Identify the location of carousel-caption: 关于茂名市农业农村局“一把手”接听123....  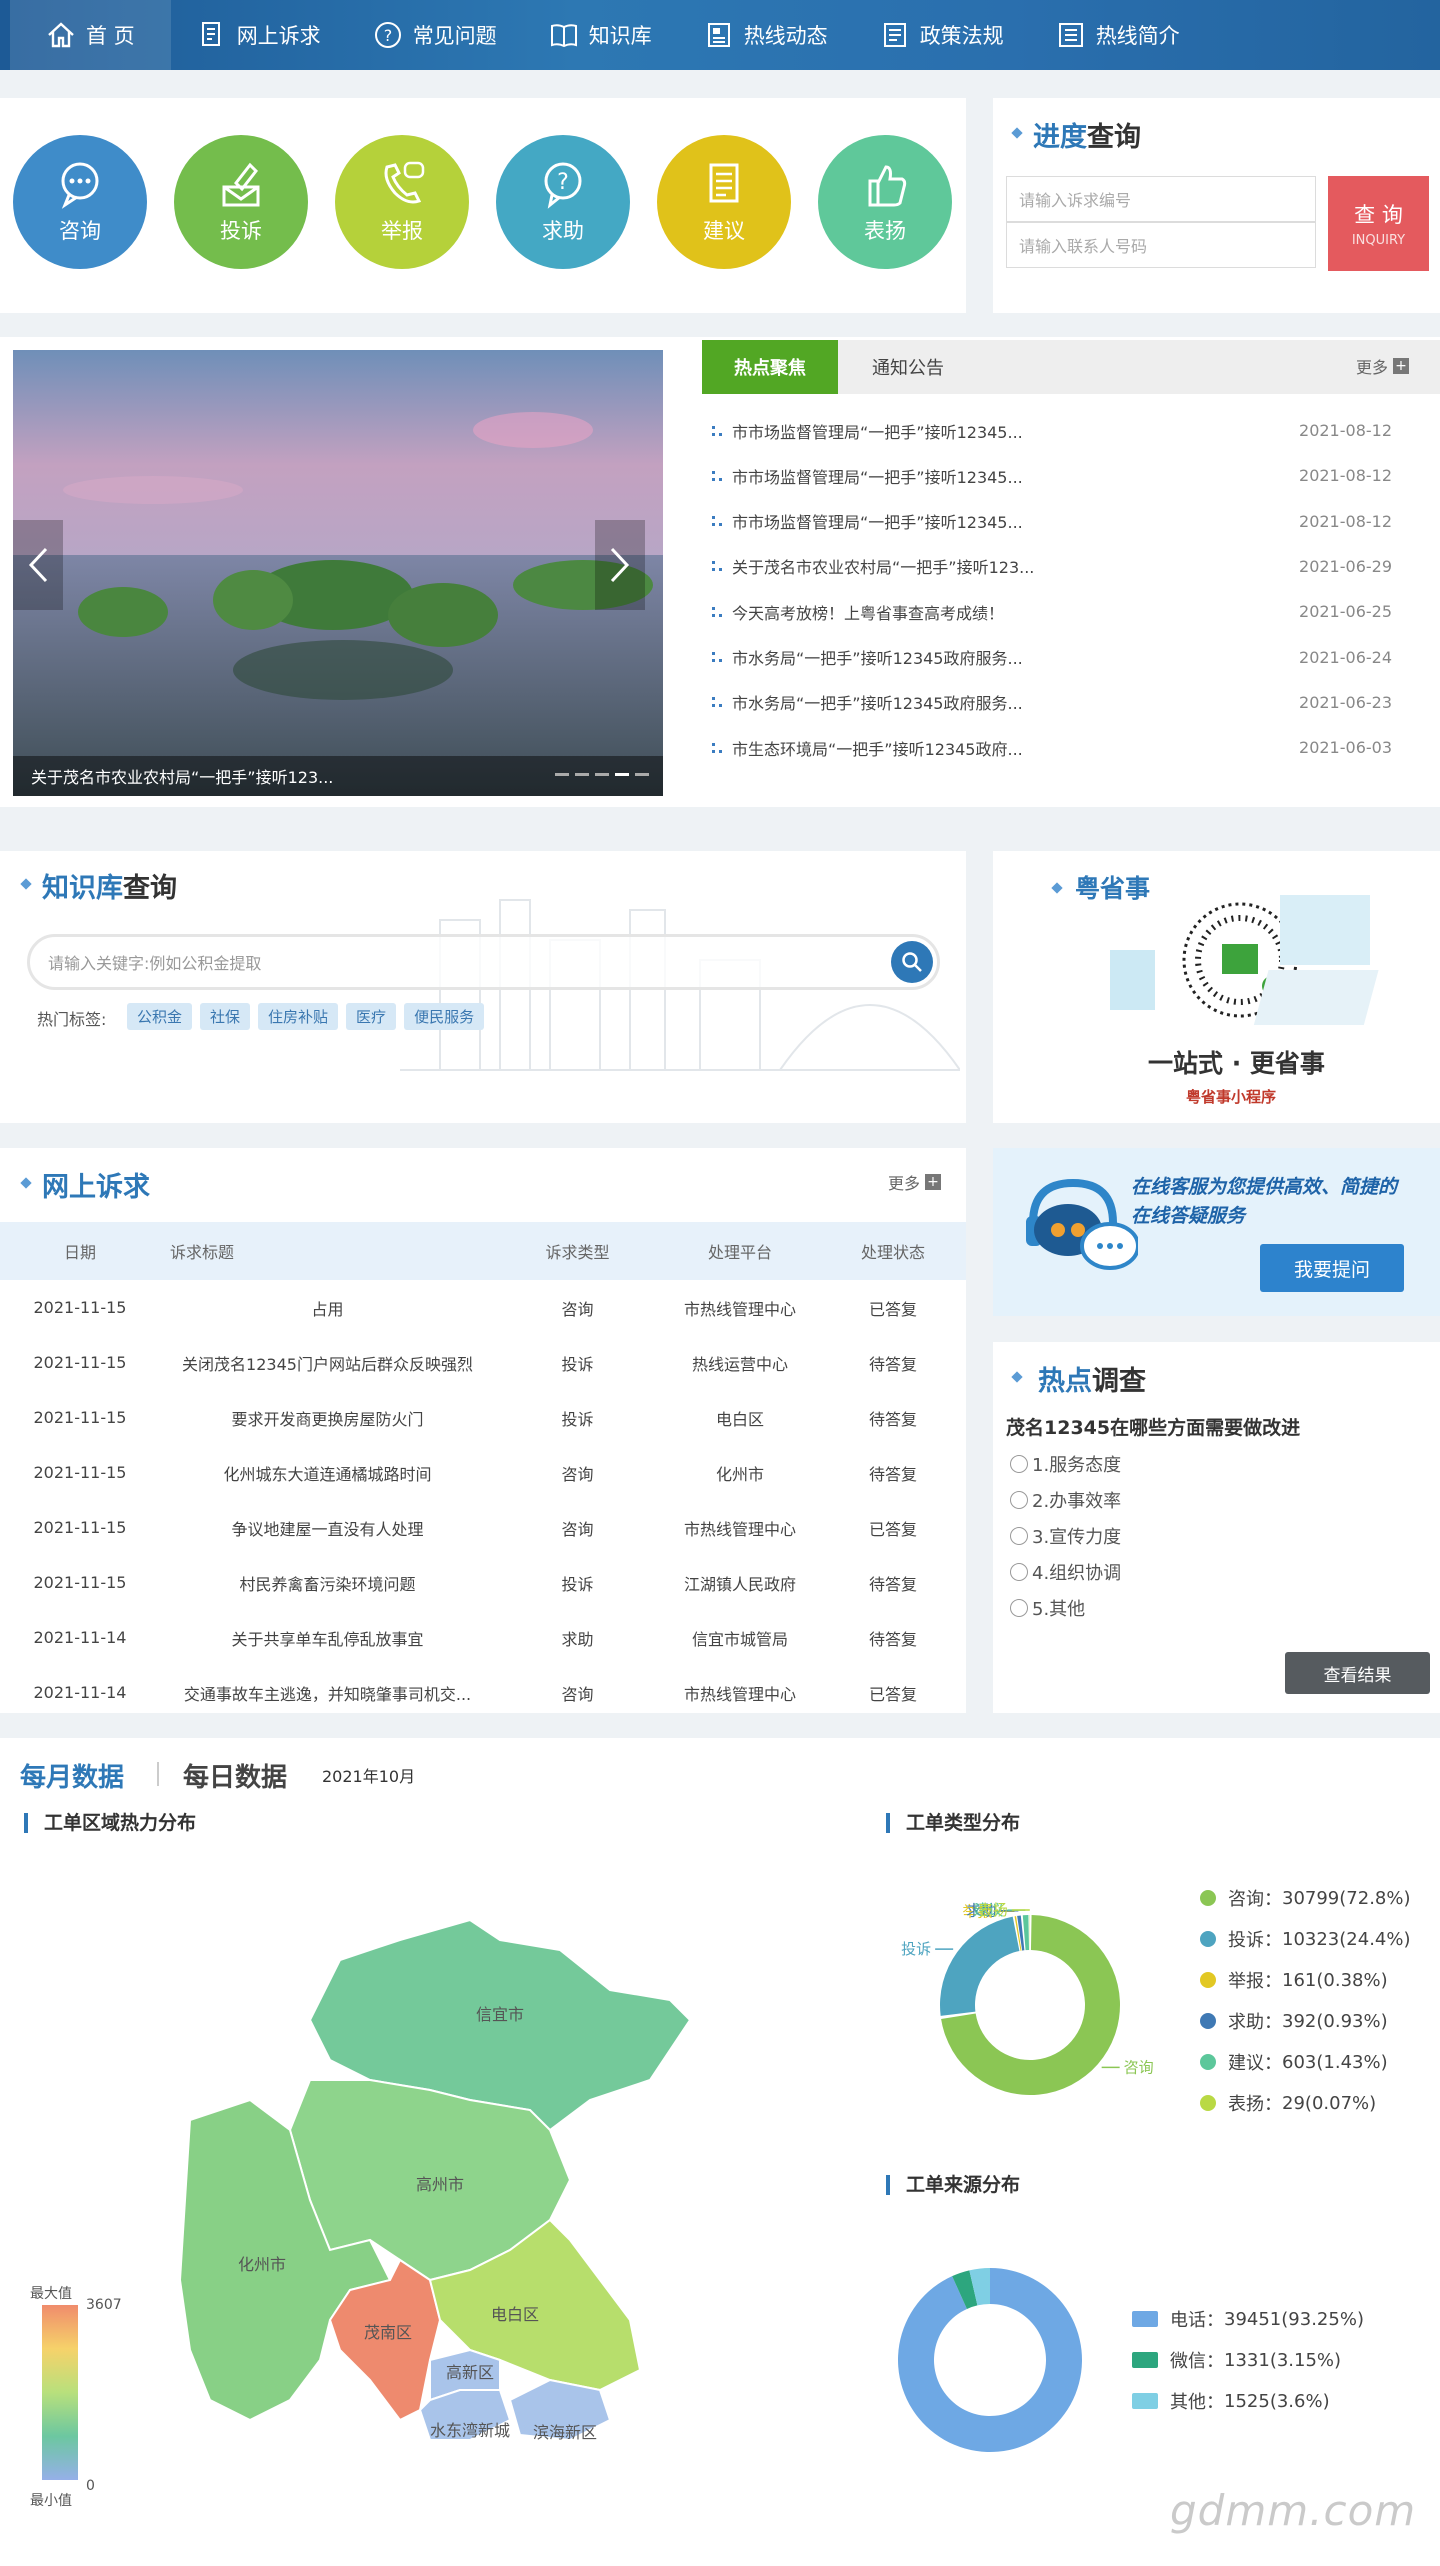
(182, 777).